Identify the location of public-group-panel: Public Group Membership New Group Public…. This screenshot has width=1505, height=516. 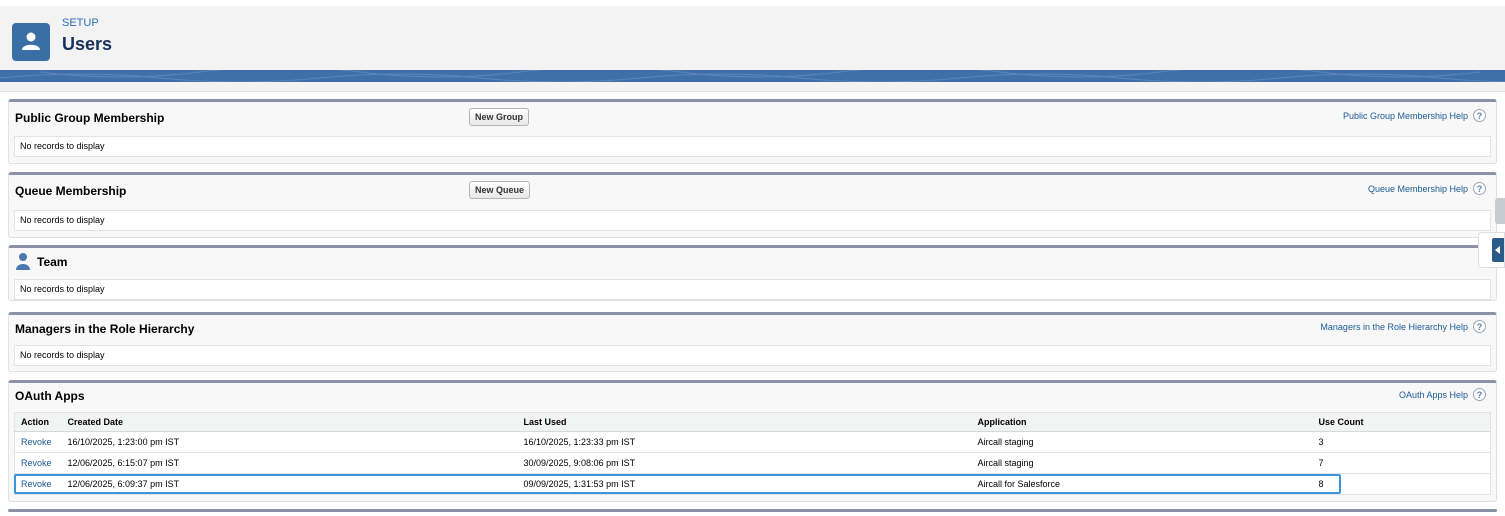
(752, 131).